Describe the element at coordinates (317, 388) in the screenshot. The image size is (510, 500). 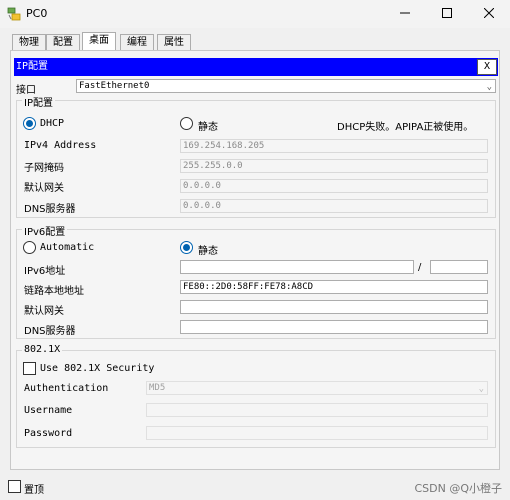
I see `authentication-select: MD5 ⌄` at that location.